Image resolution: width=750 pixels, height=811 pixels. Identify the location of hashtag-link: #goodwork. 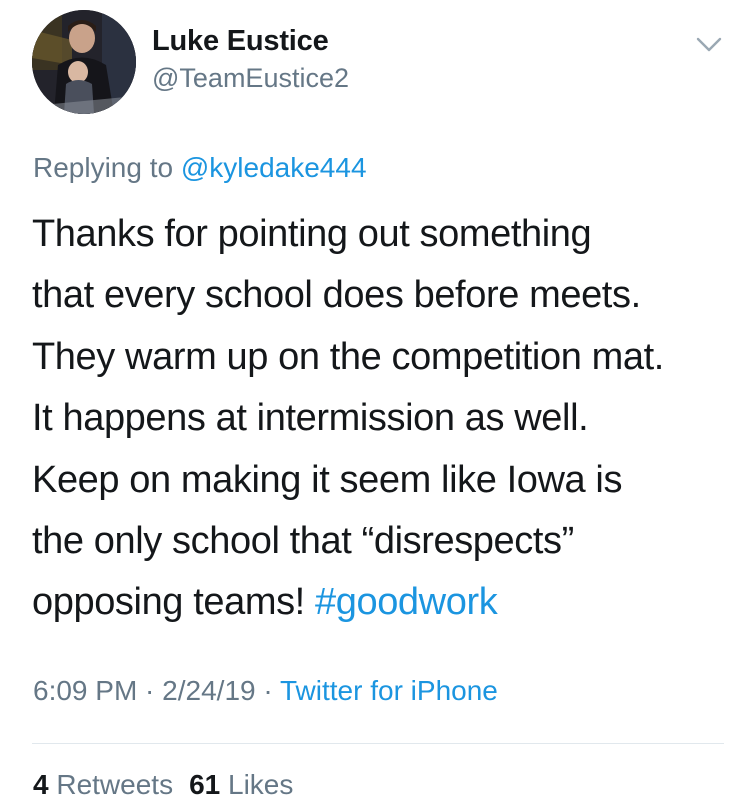
(406, 602).